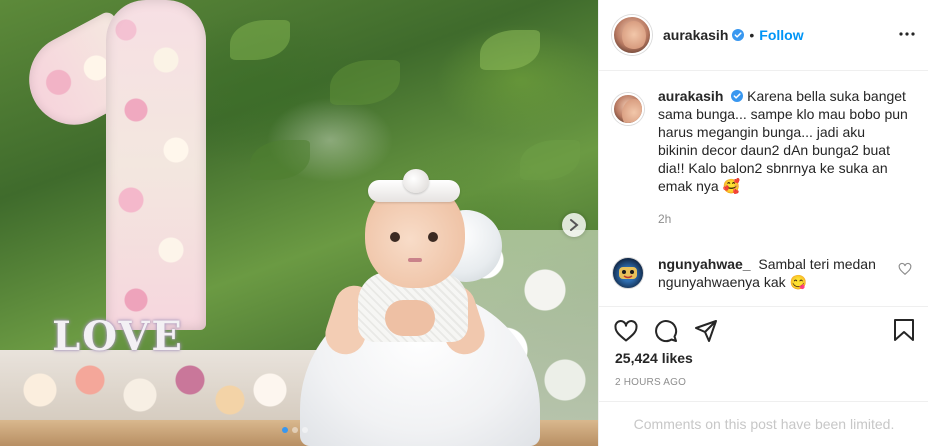 This screenshot has width=928, height=446. I want to click on carousel-next-button, so click(574, 225).